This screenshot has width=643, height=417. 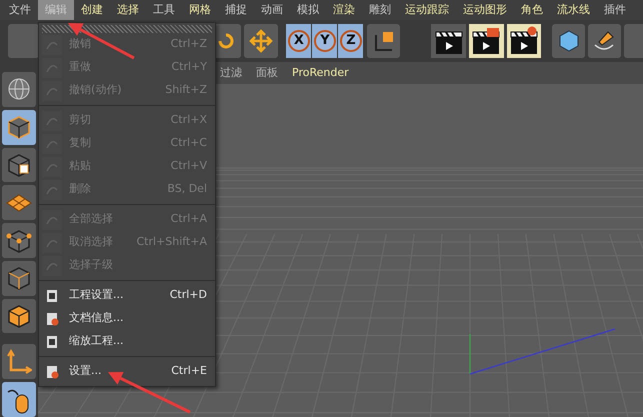 I want to click on menu-item: 捕捉, so click(x=236, y=10).